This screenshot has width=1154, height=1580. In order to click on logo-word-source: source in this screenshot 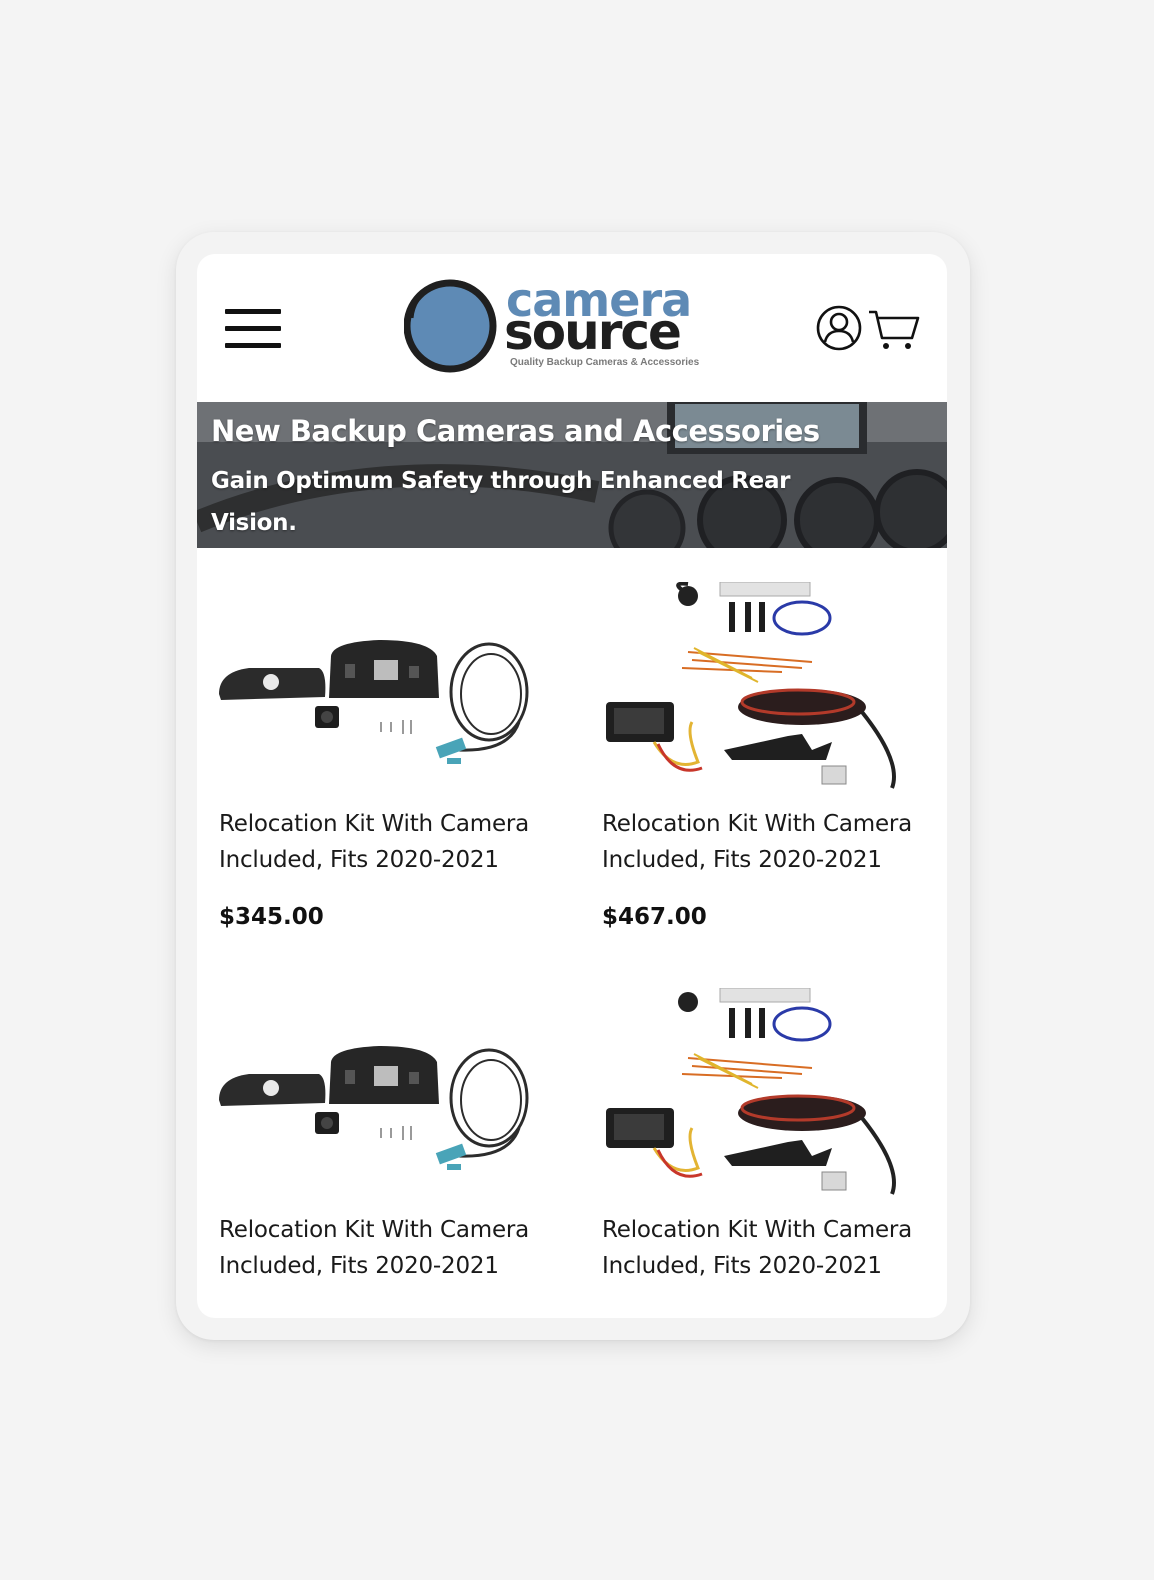, I will do `click(593, 332)`.